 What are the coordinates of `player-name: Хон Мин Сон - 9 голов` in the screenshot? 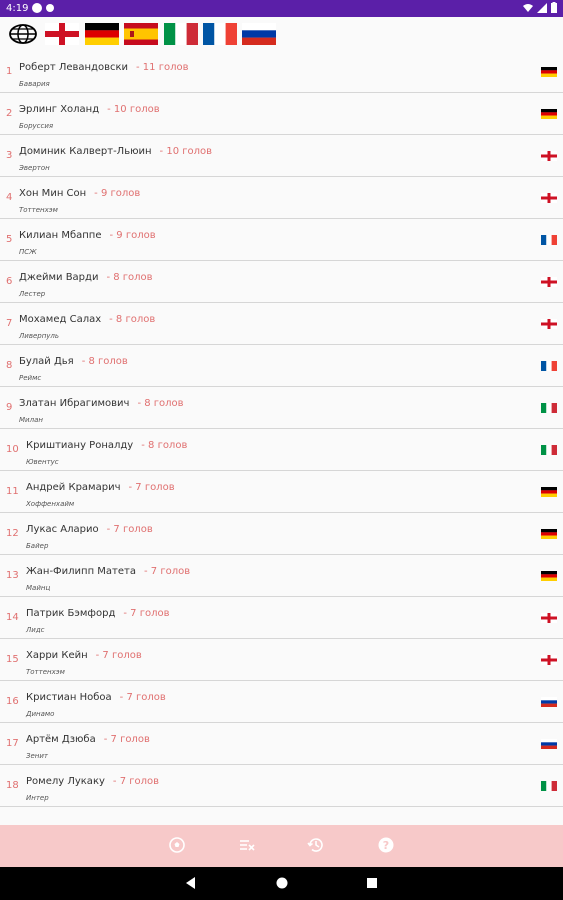 It's located at (79, 193).